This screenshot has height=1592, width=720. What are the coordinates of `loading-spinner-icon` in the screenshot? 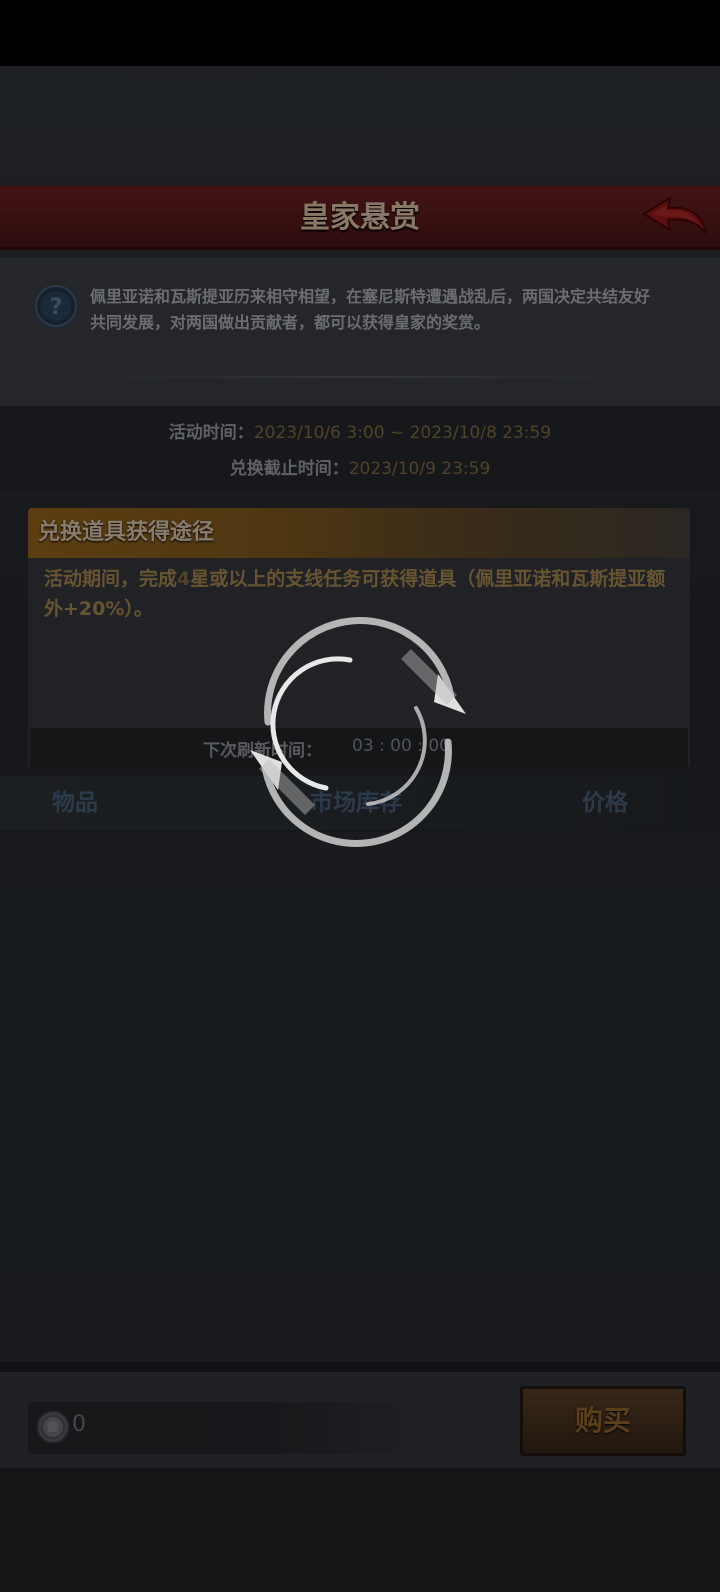 It's located at (358, 732).